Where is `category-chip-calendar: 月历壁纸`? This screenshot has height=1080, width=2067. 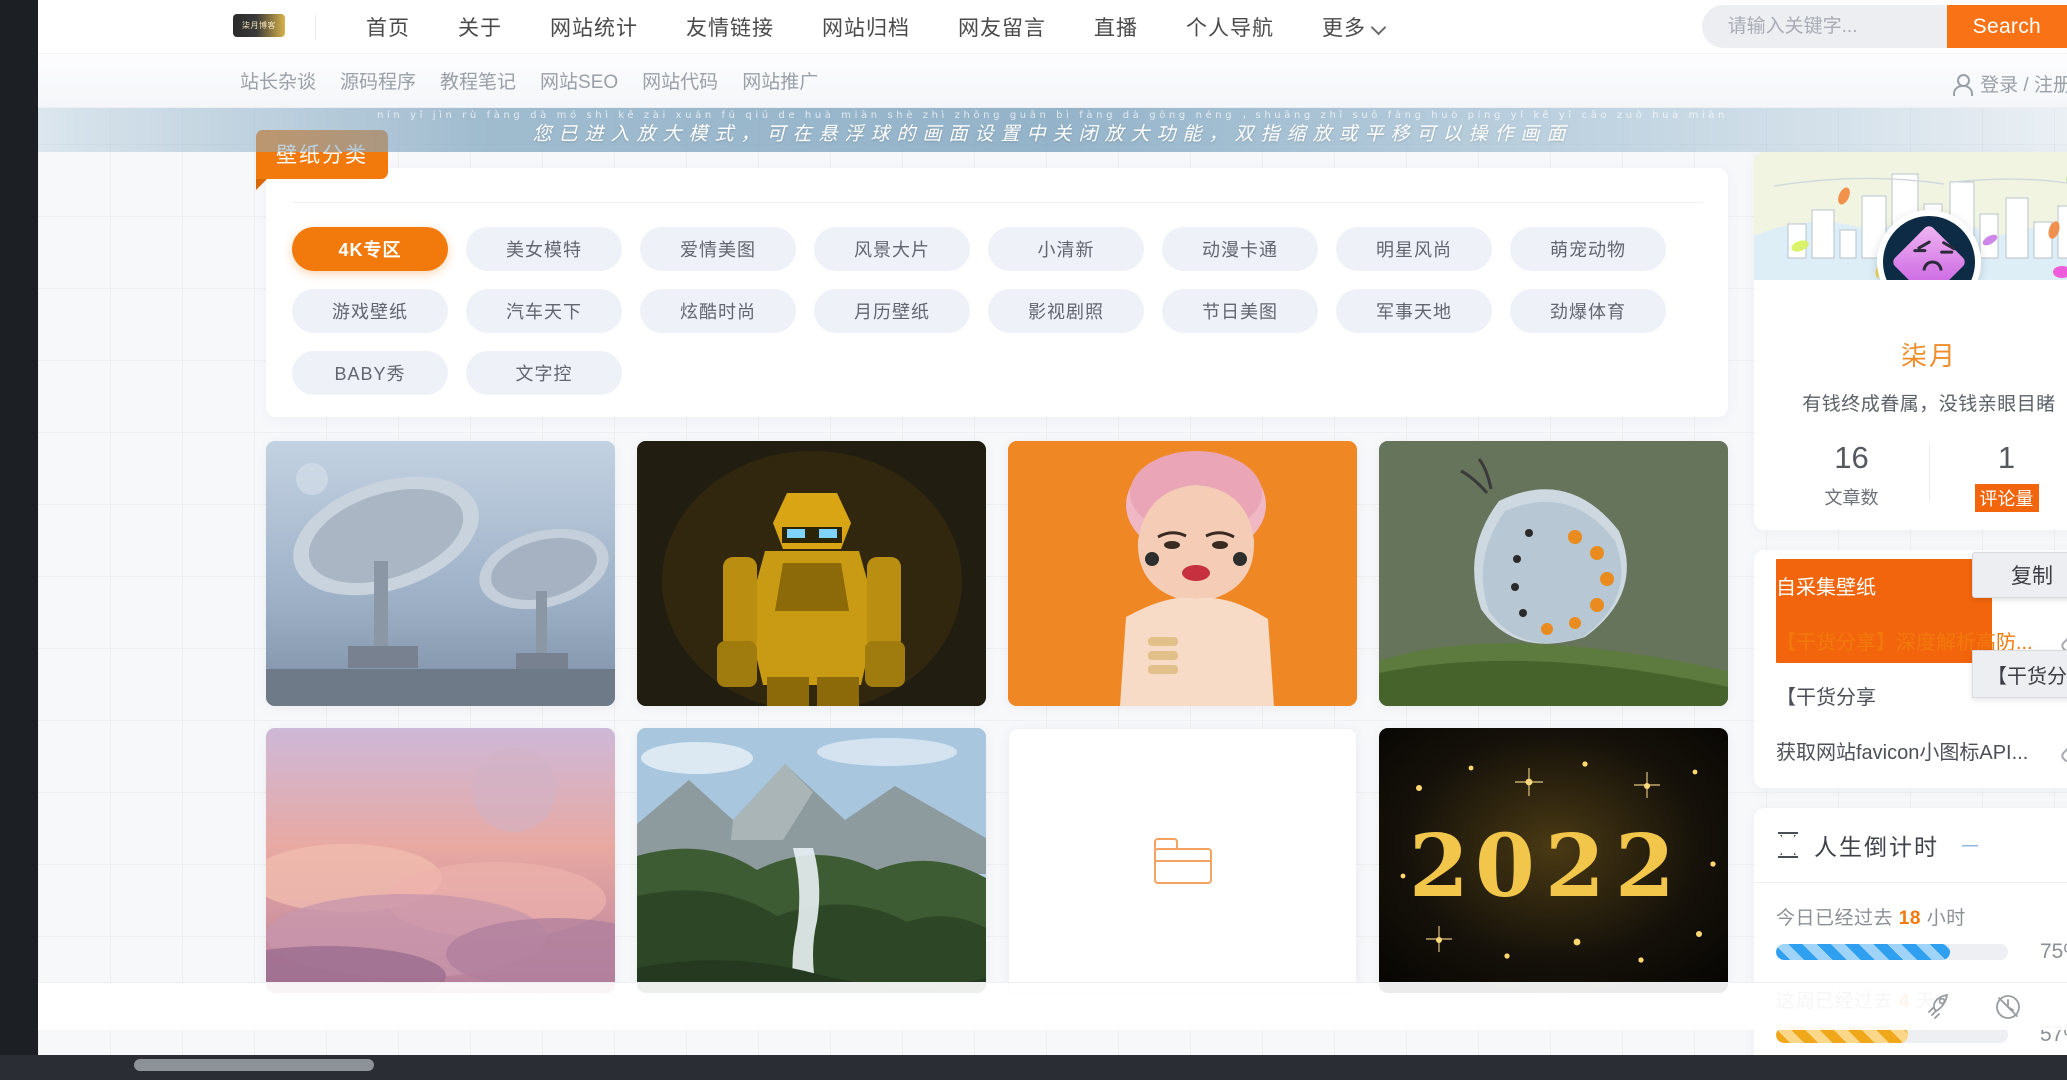 category-chip-calendar: 月历壁纸 is located at coordinates (892, 311).